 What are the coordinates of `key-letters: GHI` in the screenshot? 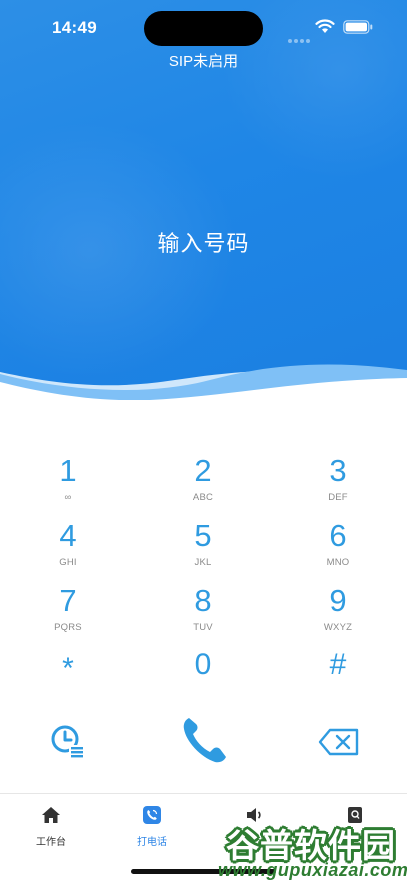 It's located at (68, 562).